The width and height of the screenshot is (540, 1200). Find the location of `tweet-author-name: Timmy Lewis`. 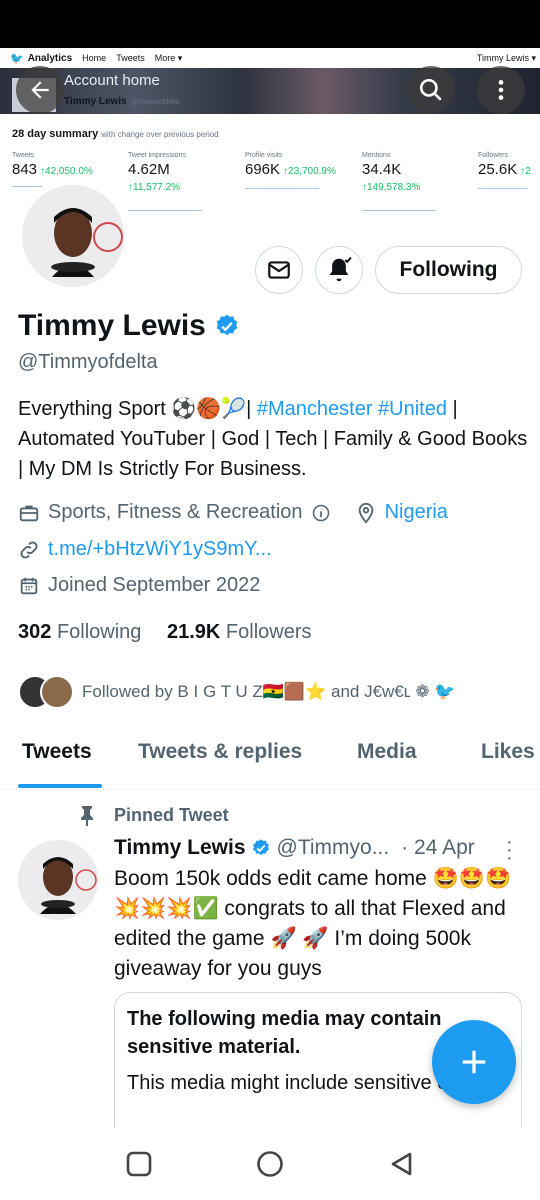

tweet-author-name: Timmy Lewis is located at coordinates (180, 848).